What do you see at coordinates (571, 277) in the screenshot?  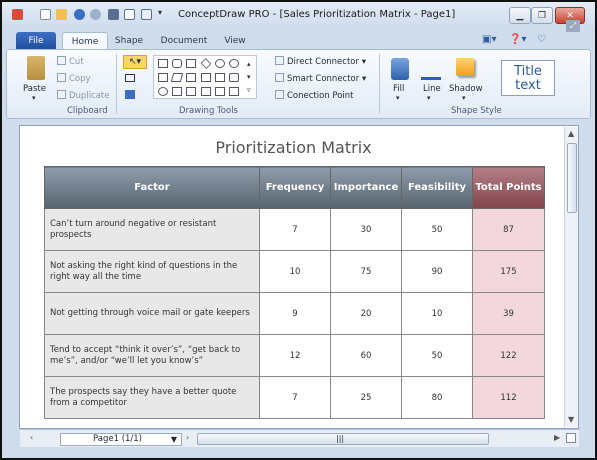 I see `vertical-scrollbar: ▲ ▼` at bounding box center [571, 277].